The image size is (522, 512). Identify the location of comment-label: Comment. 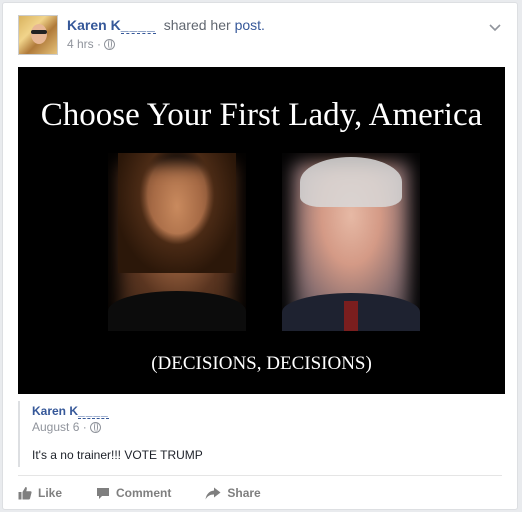
(144, 493).